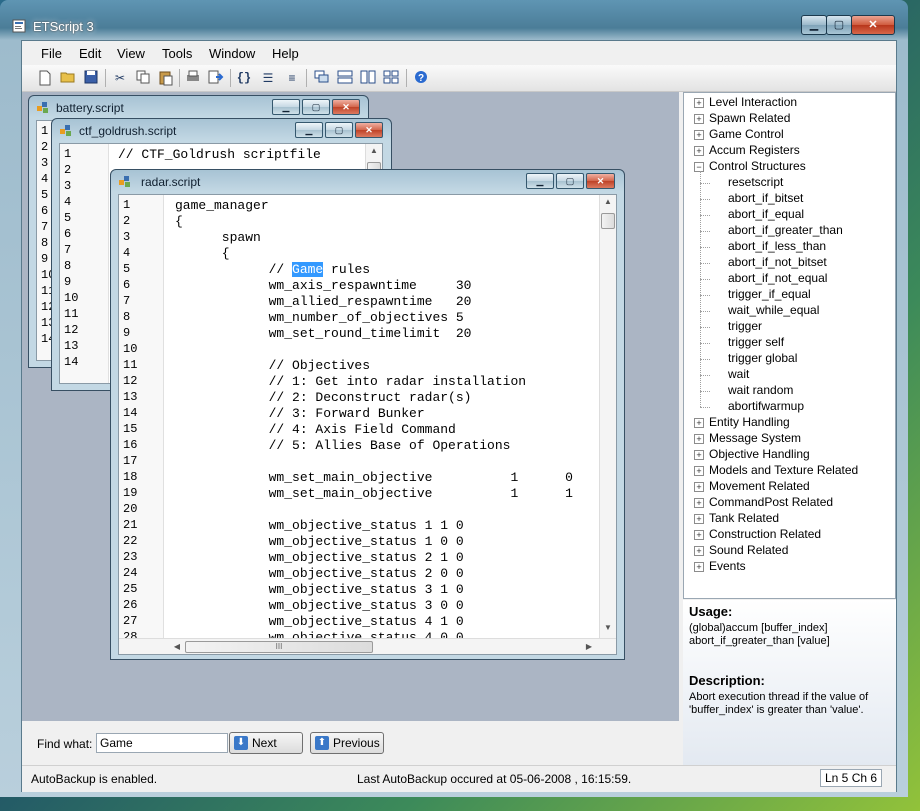 The image size is (920, 811). Describe the element at coordinates (748, 550) in the screenshot. I see `tree-group: Sound Related` at that location.